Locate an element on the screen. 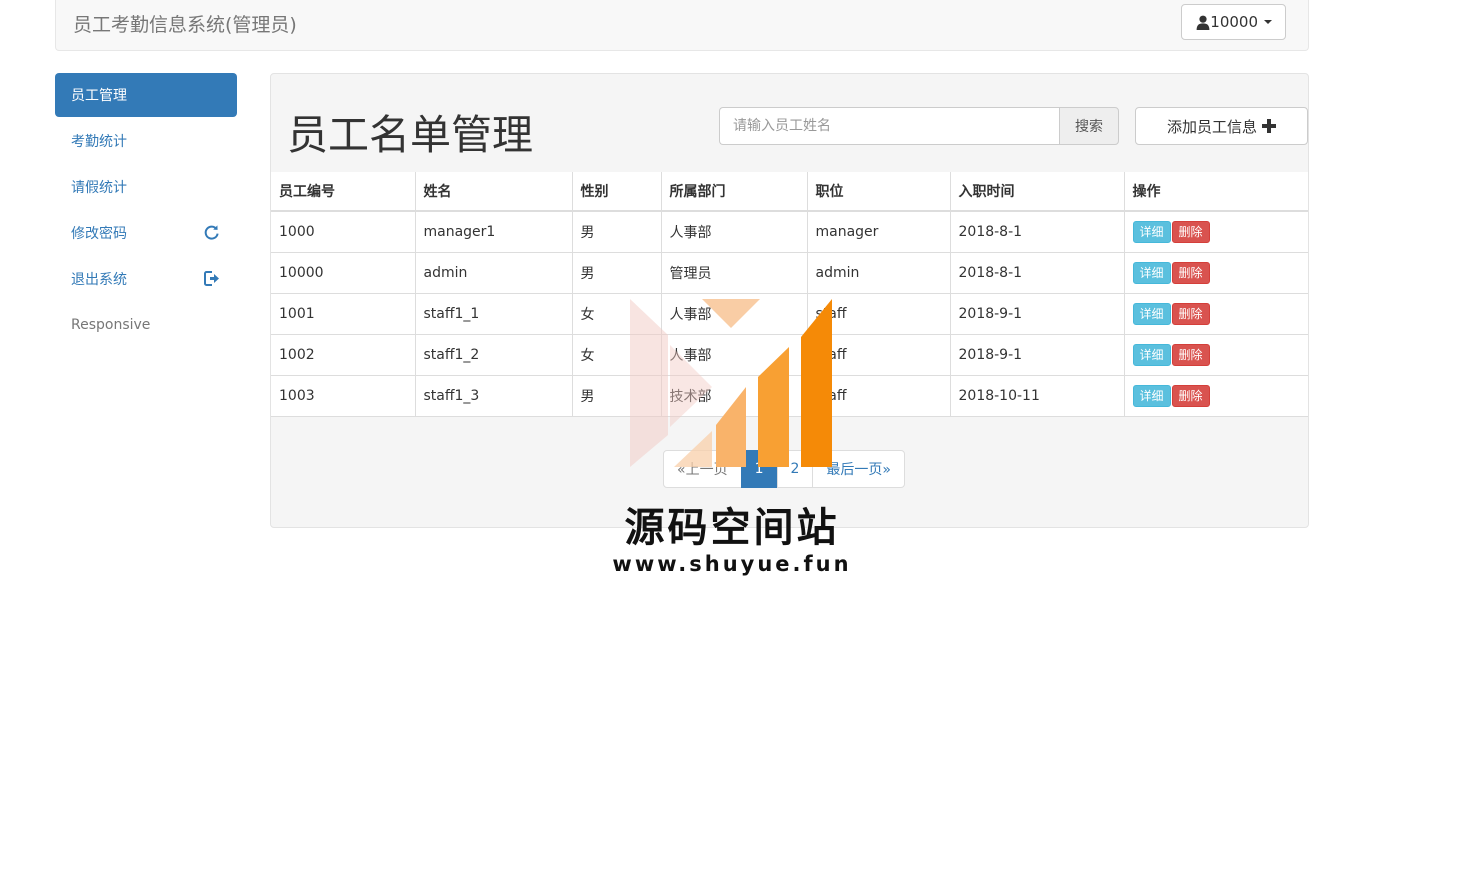  table-row: 1001 staff1_1 女人事部 staff 2018-9-1 详细 删除 is located at coordinates (789, 313).